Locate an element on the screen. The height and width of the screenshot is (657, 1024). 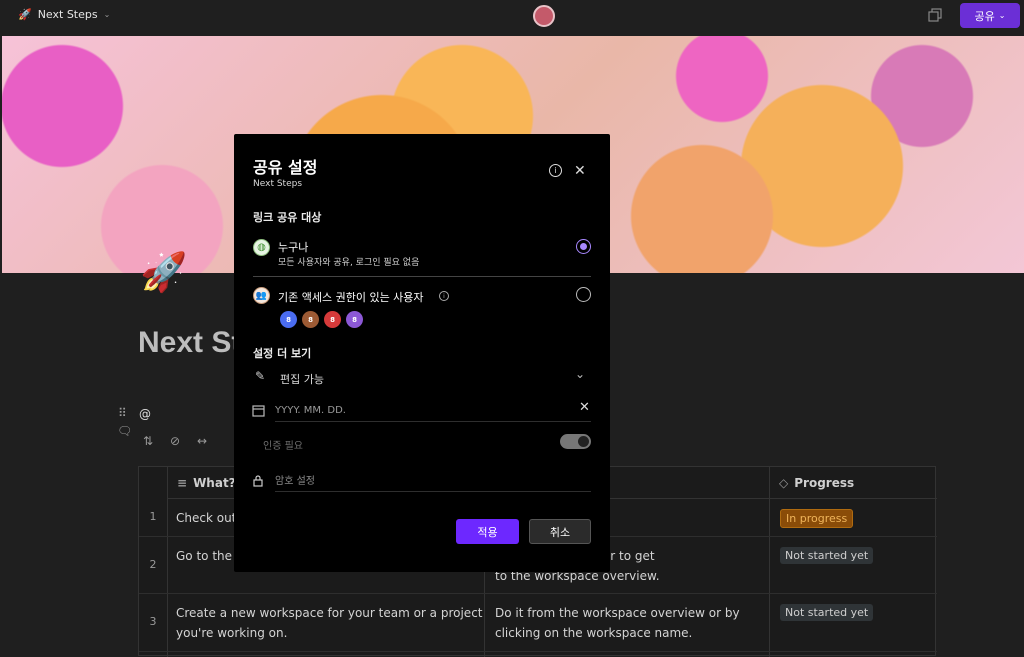
calendar-icon is located at coordinates (258, 411).